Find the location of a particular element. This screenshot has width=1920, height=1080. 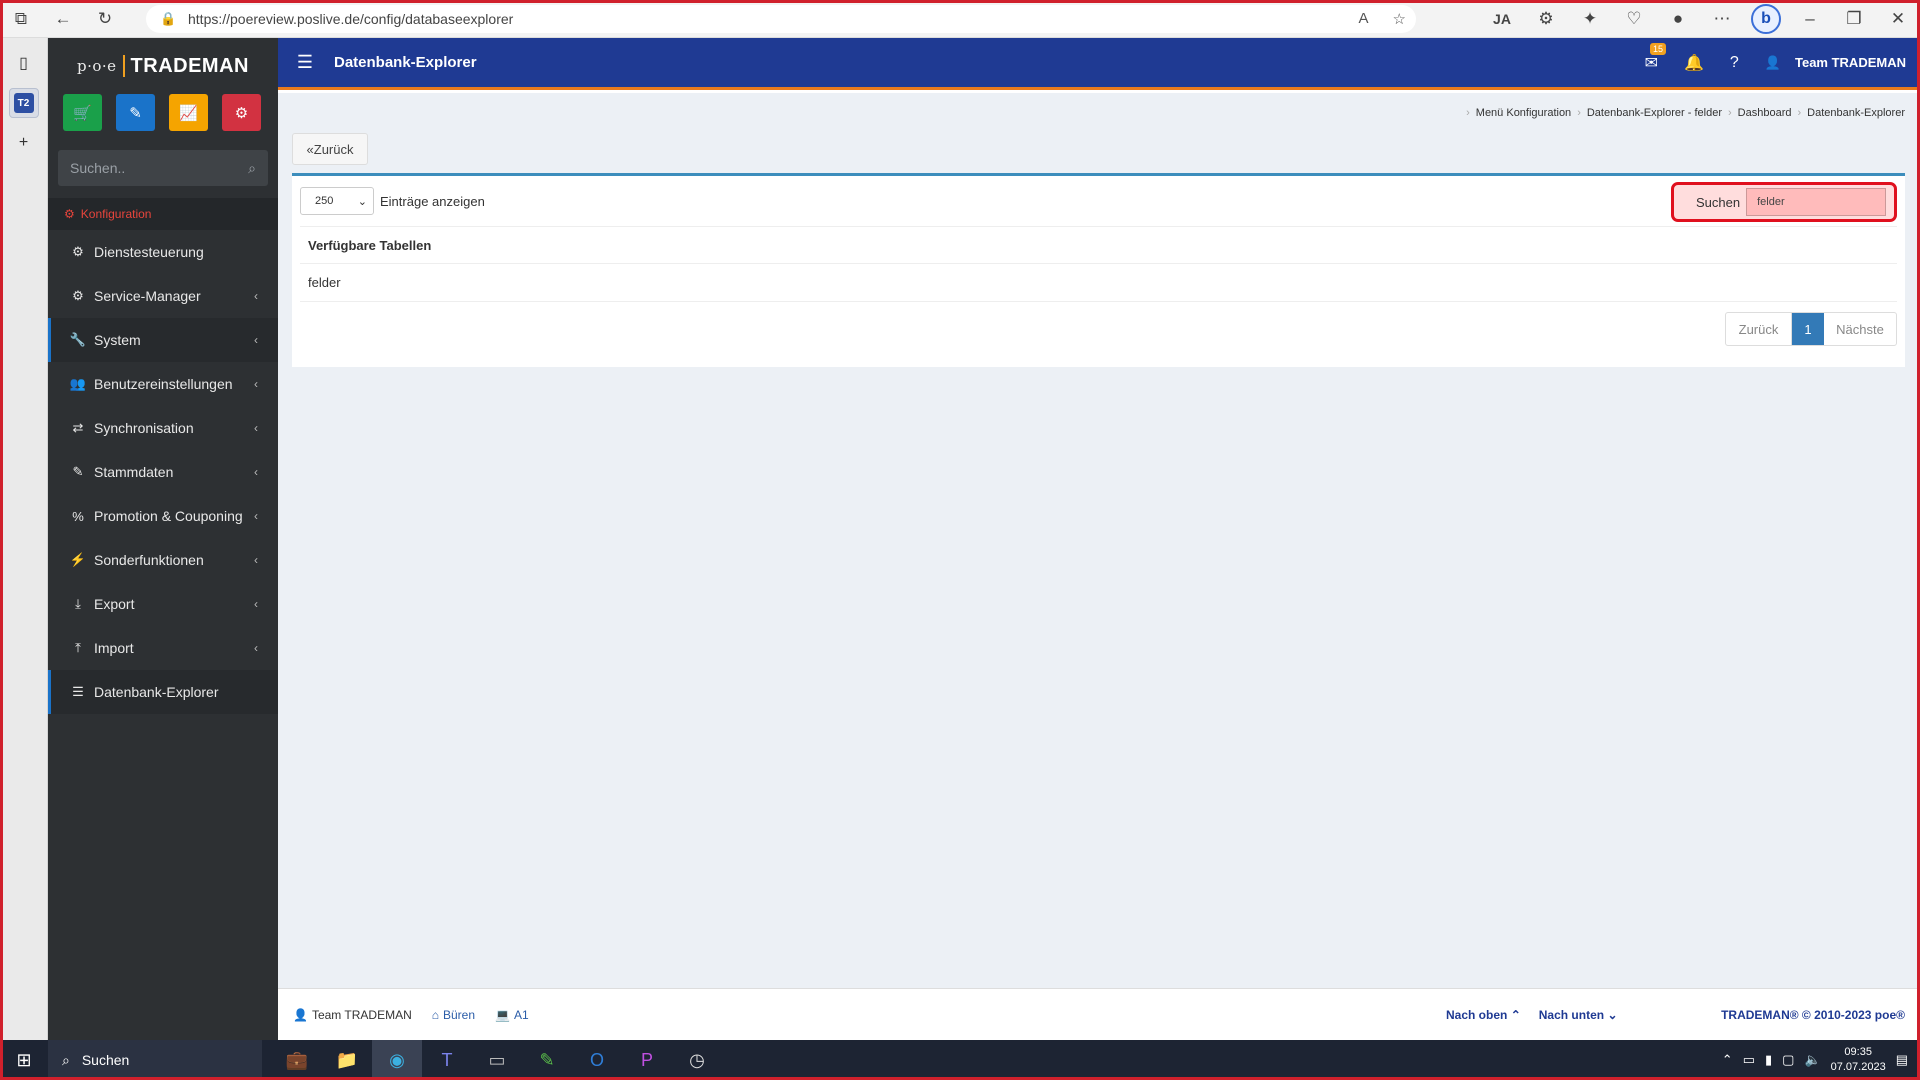

entries-label: Einträge anzeigen is located at coordinates (432, 201).